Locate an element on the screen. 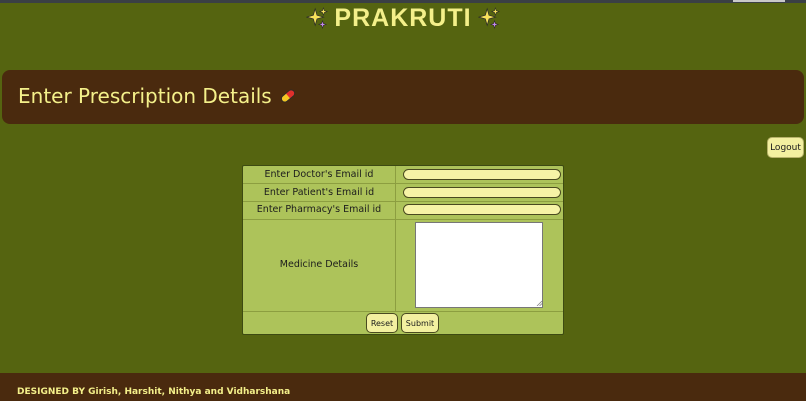 The height and width of the screenshot is (401, 806). site-title: PRAKRUTI is located at coordinates (403, 18).